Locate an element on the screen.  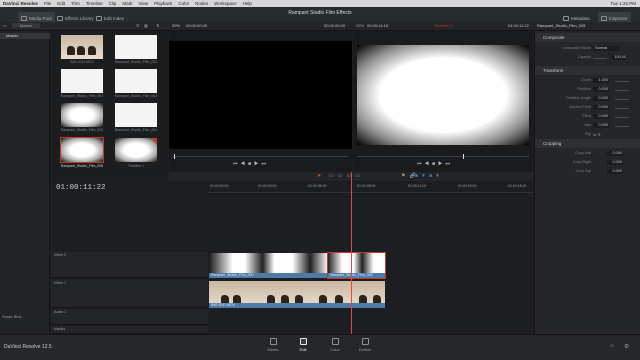
composite-mode-select: Normal is located at coordinates (606, 48).